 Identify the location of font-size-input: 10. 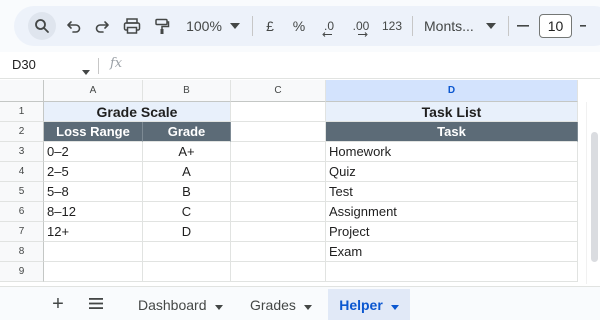
(555, 26).